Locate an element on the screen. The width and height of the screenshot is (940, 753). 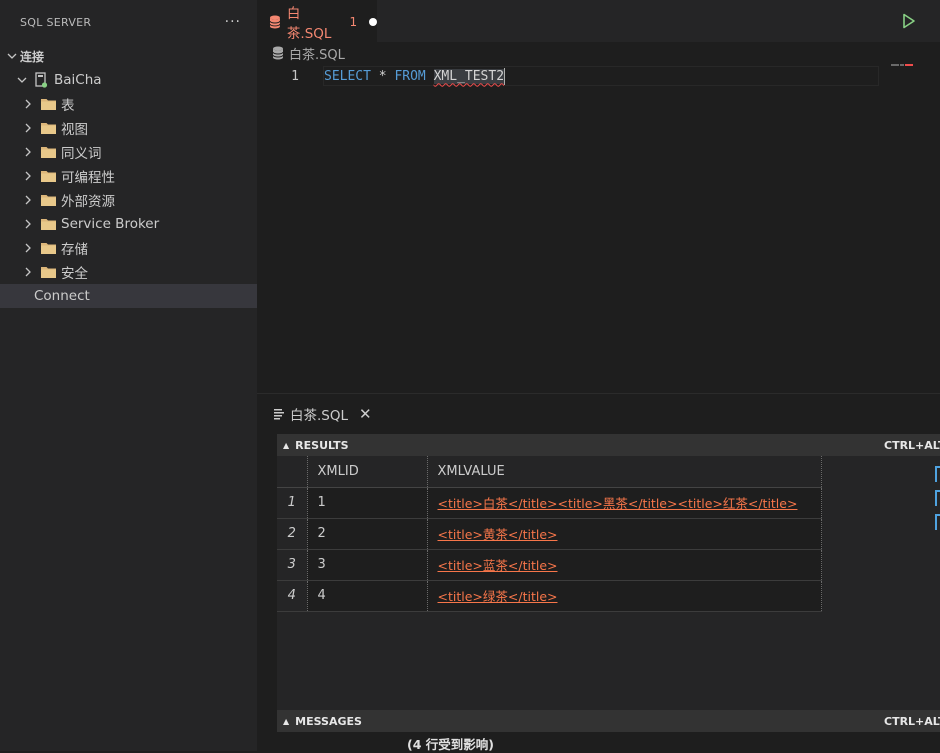
cell-xmlid: 3 is located at coordinates (366, 565).